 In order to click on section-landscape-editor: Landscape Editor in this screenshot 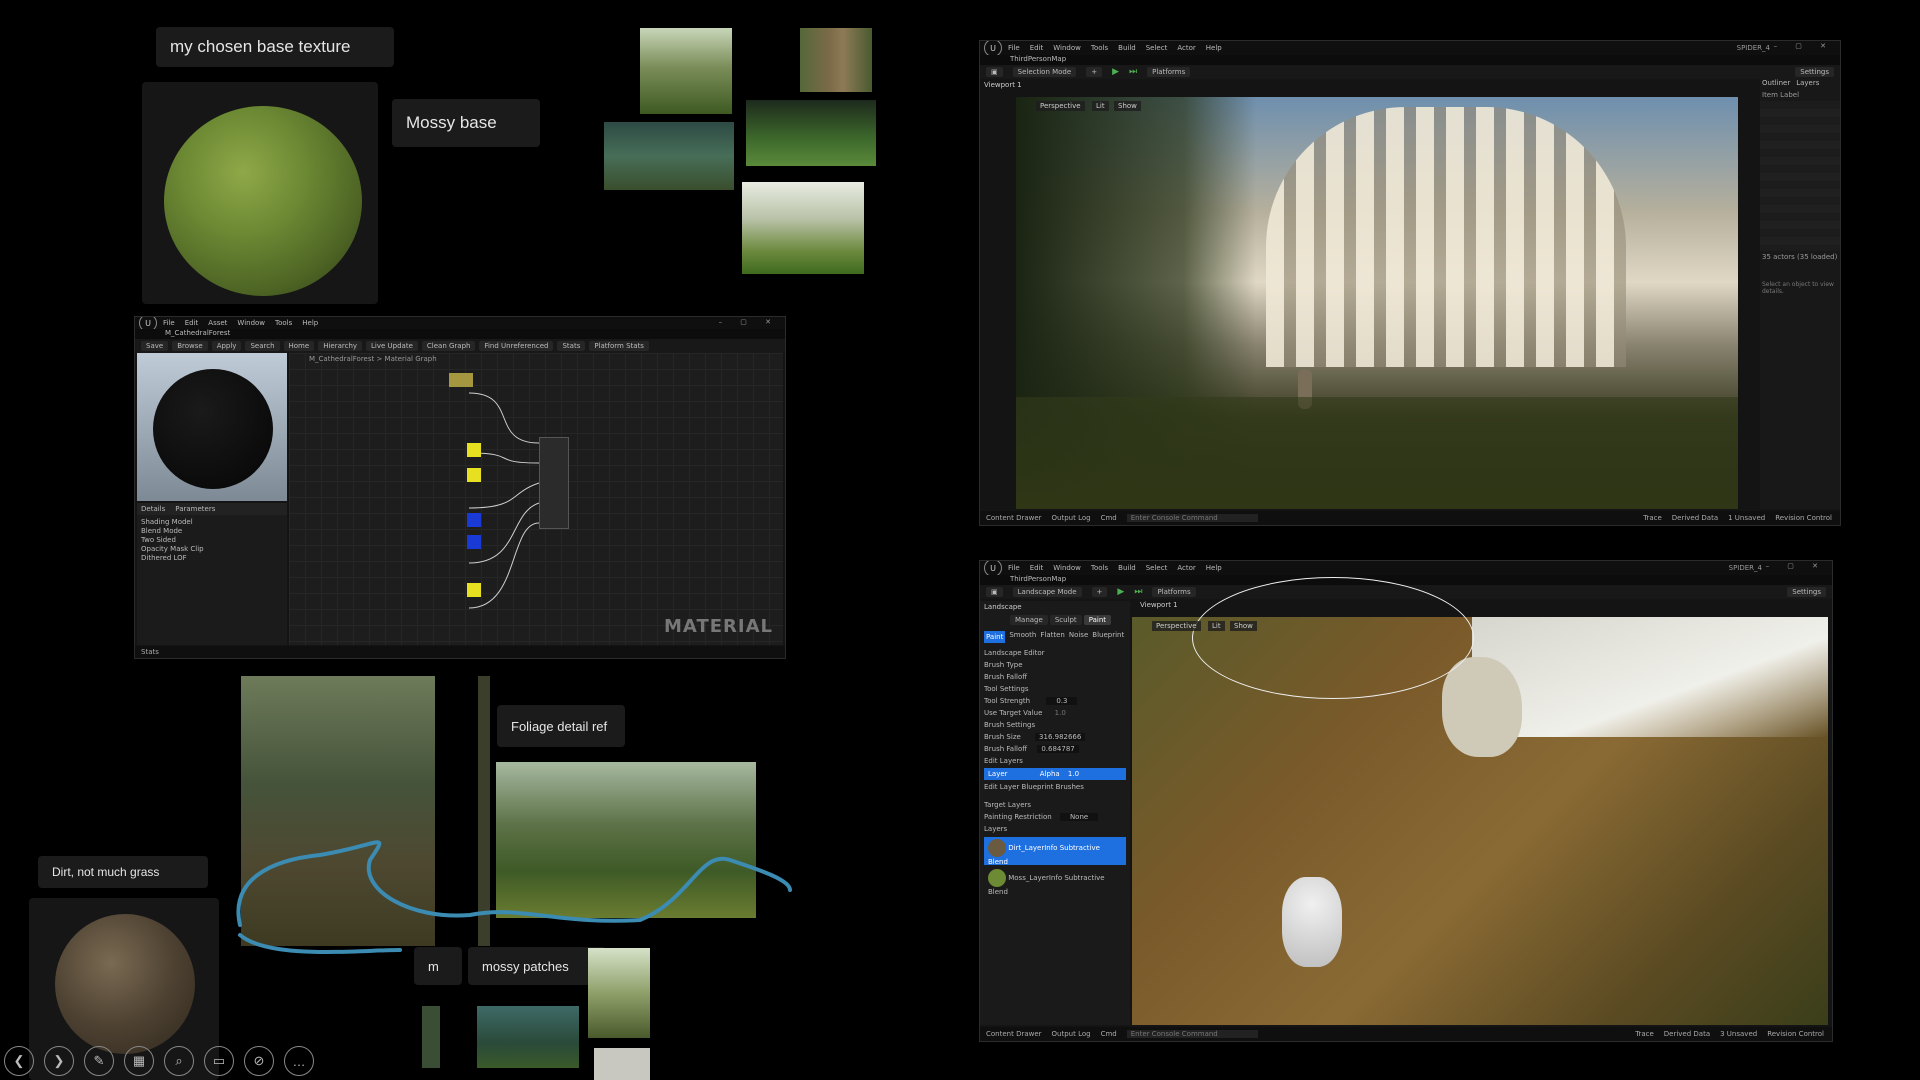, I will do `click(1055, 653)`.